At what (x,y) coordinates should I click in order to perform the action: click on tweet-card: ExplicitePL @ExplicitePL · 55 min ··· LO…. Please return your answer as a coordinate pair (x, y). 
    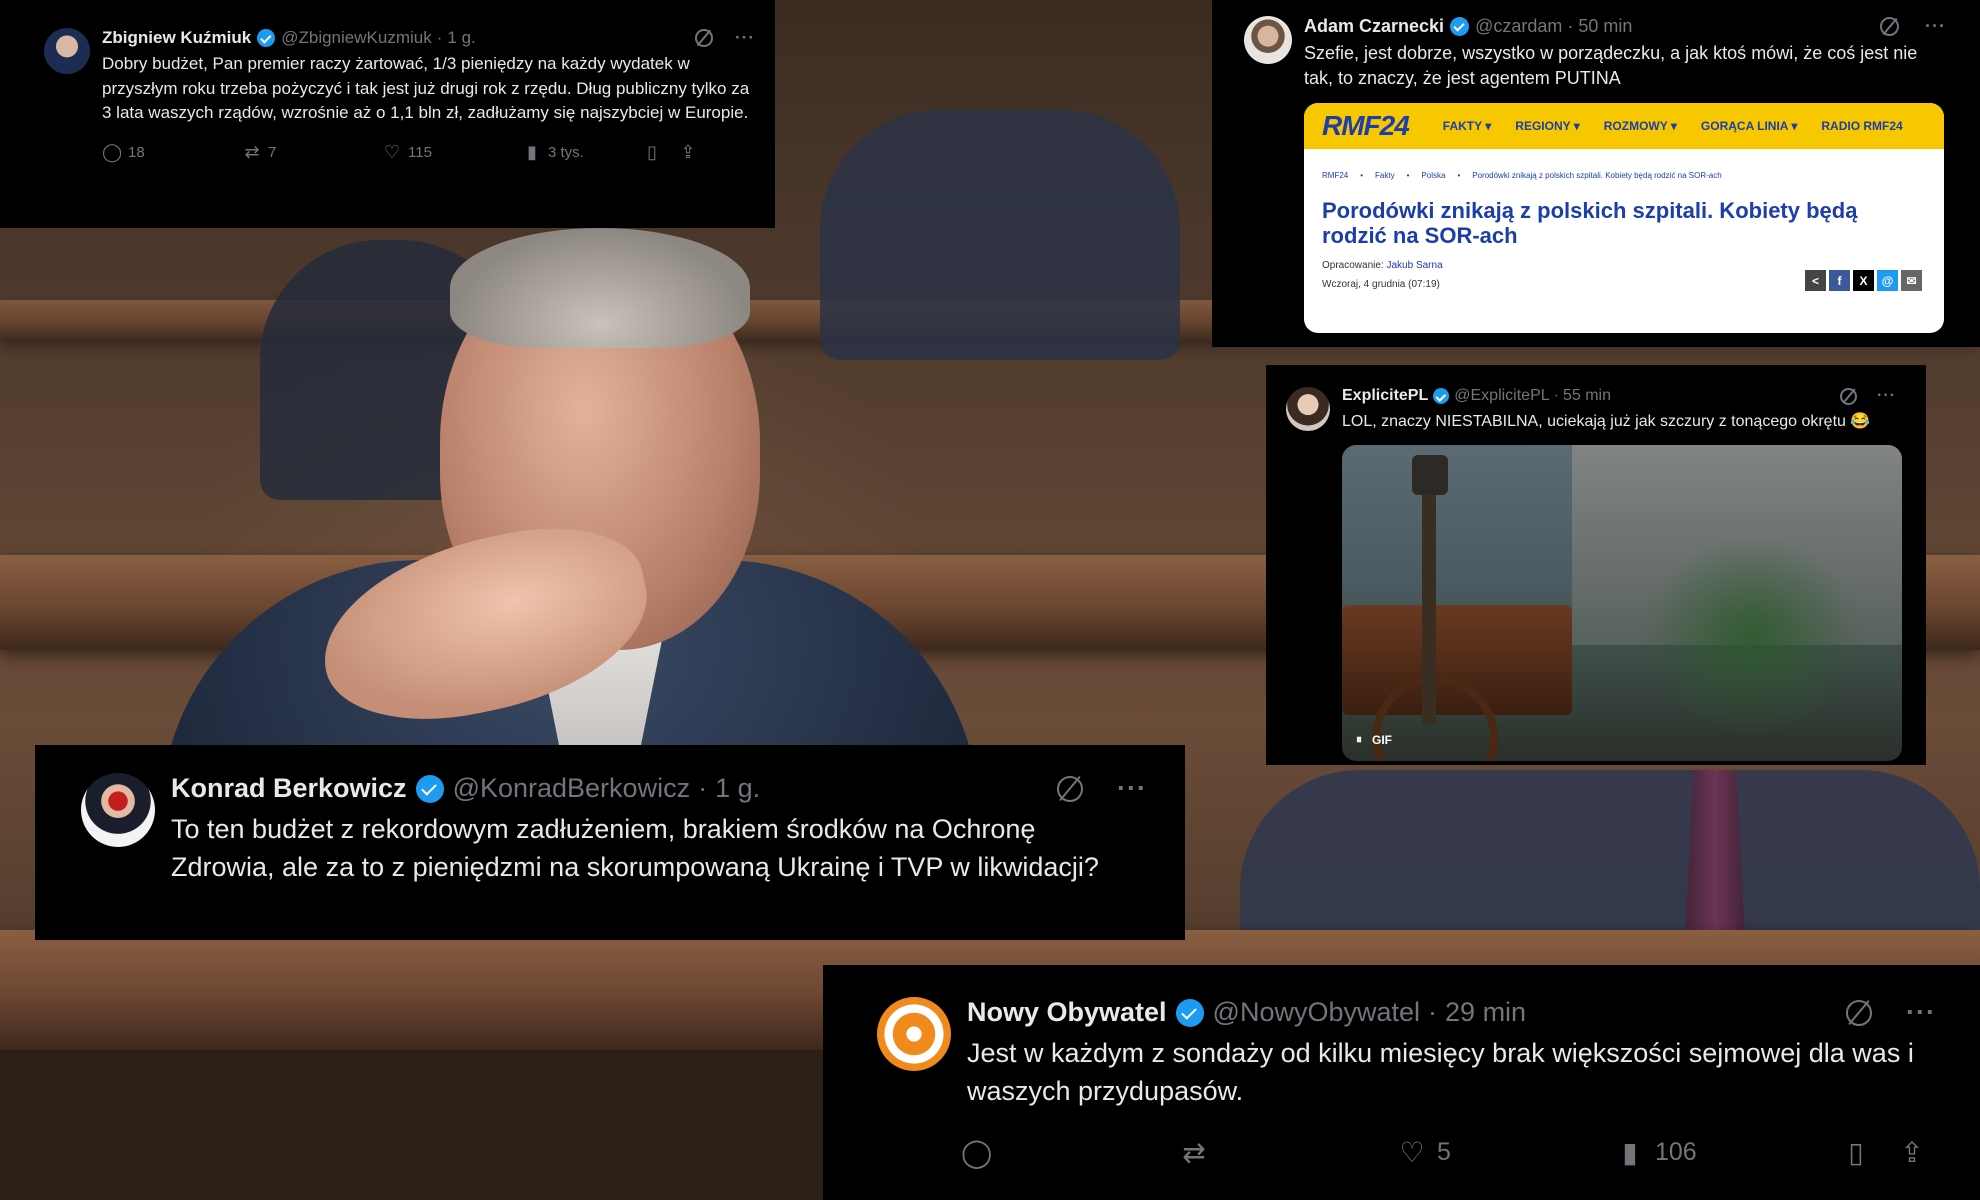
    Looking at the image, I should click on (1596, 565).